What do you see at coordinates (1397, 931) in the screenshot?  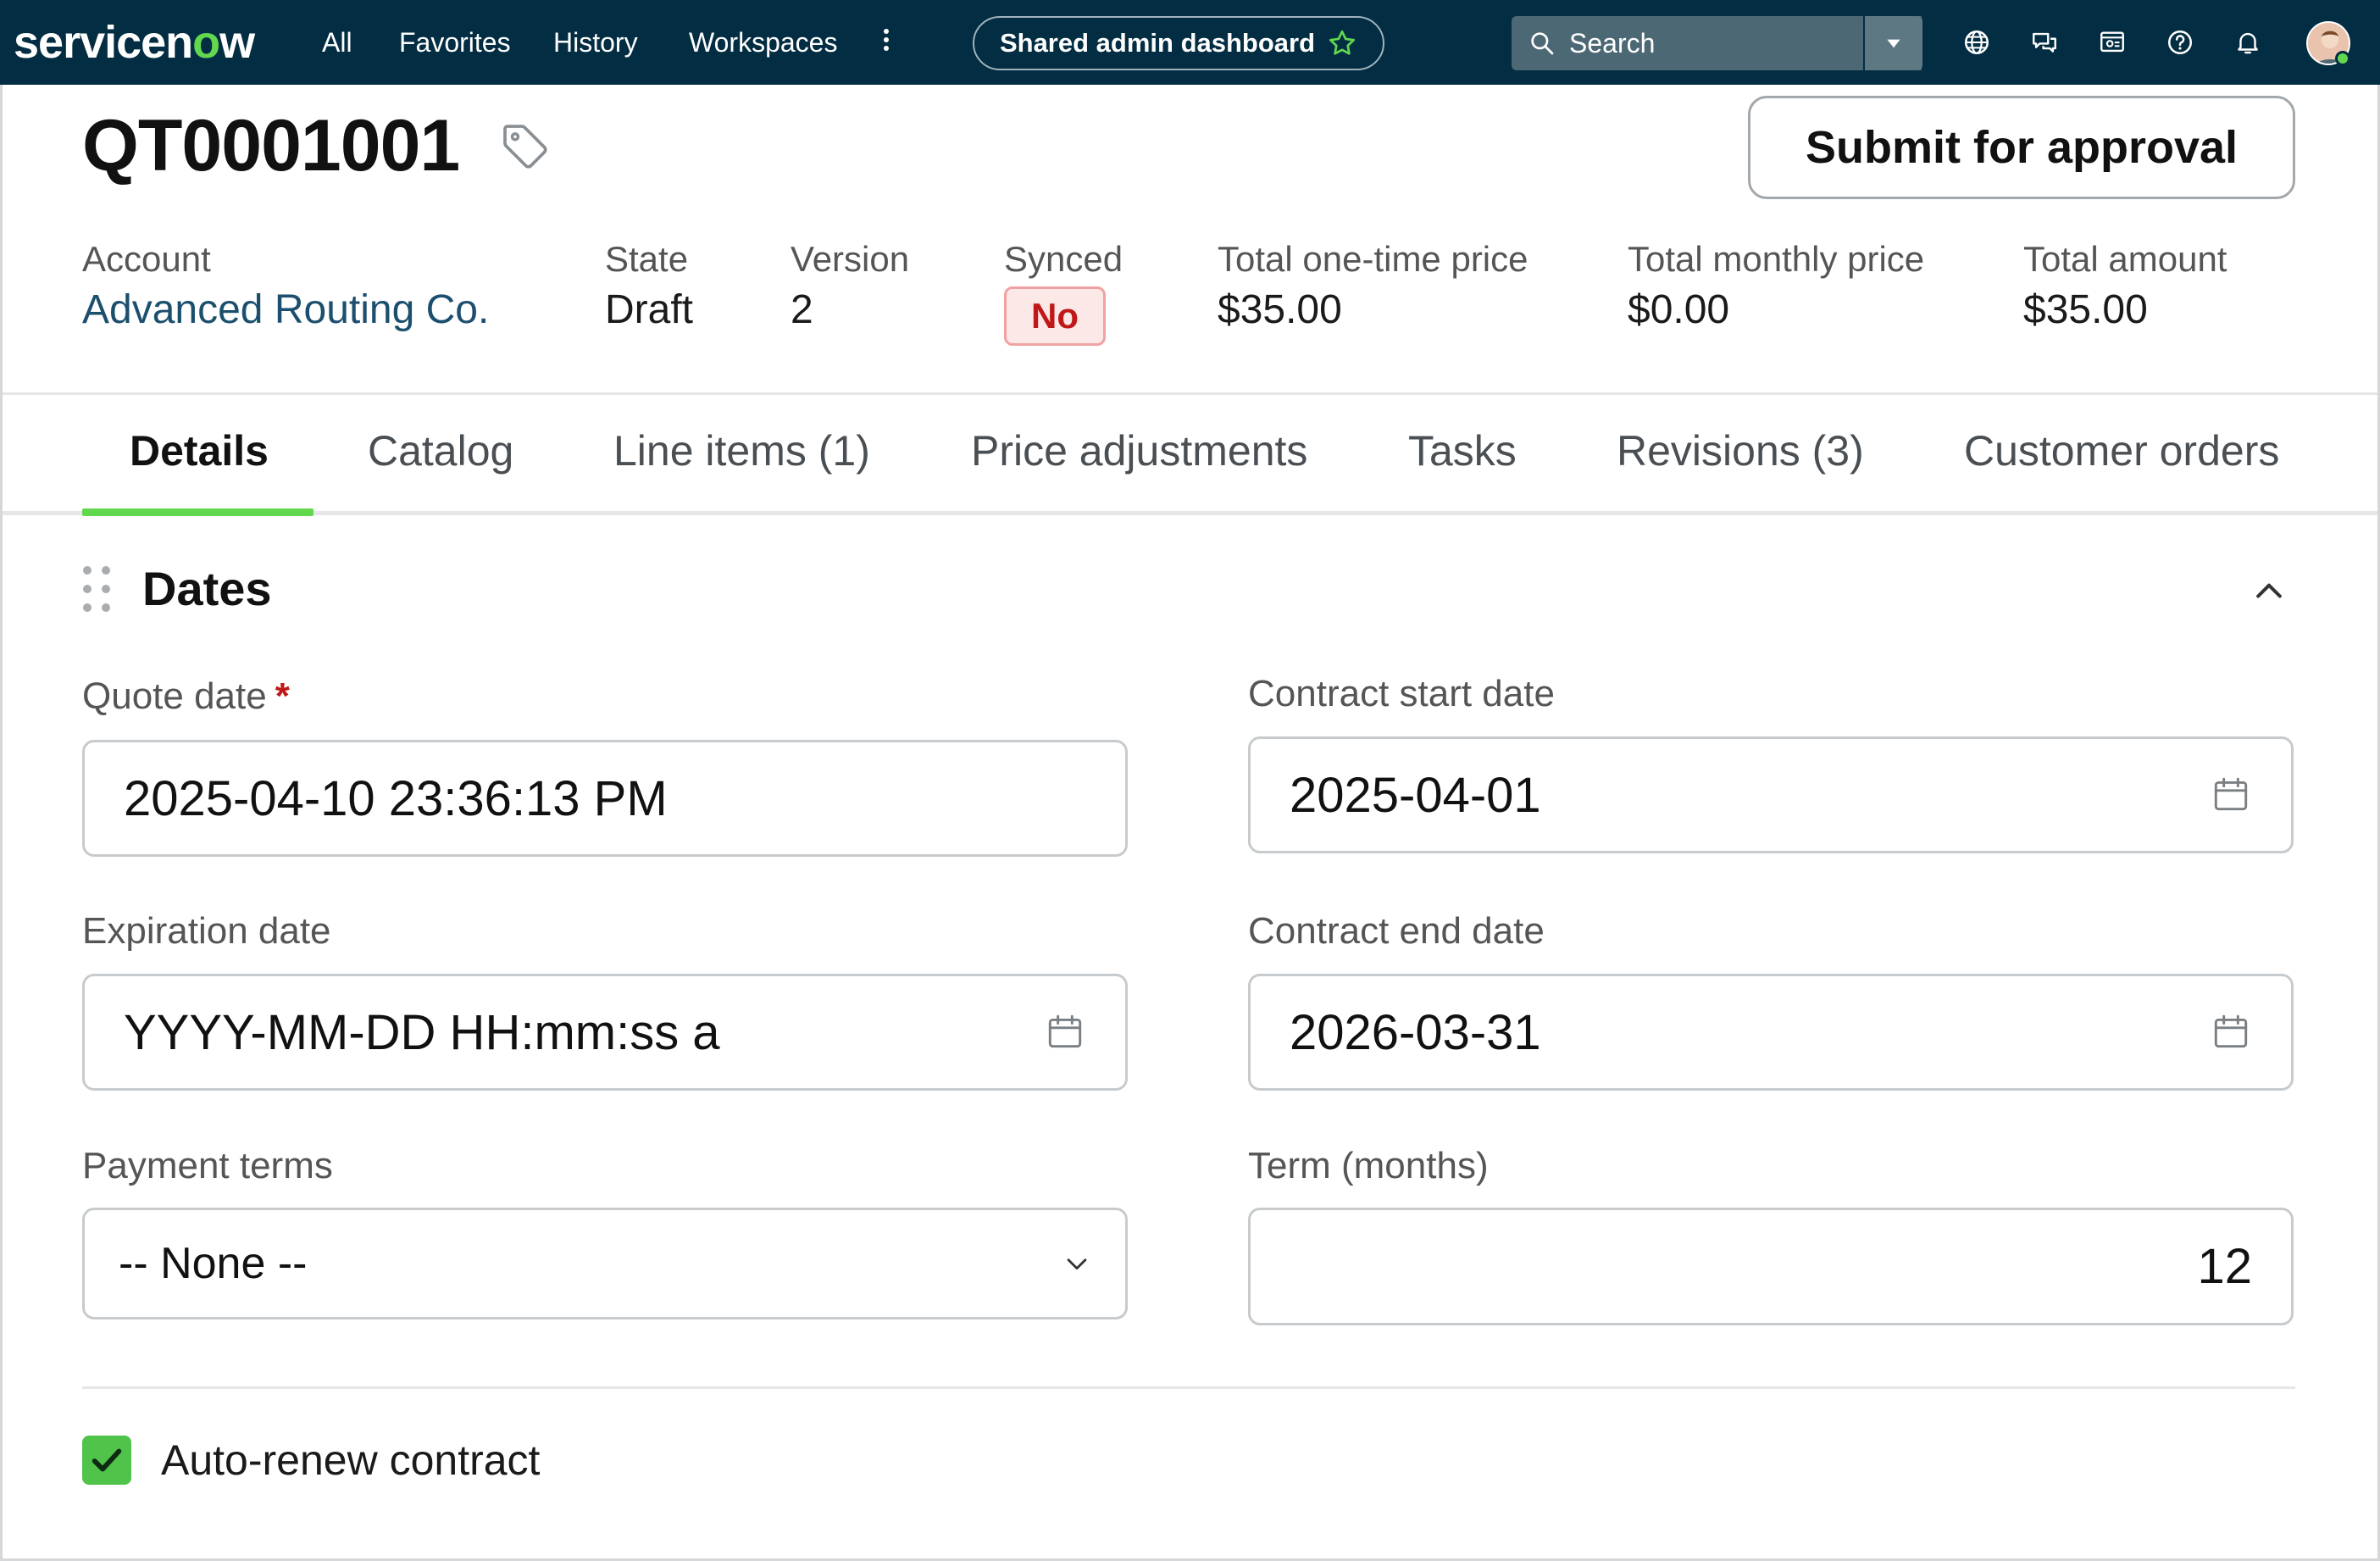 I see `contract-end-date-label: Contract end date` at bounding box center [1397, 931].